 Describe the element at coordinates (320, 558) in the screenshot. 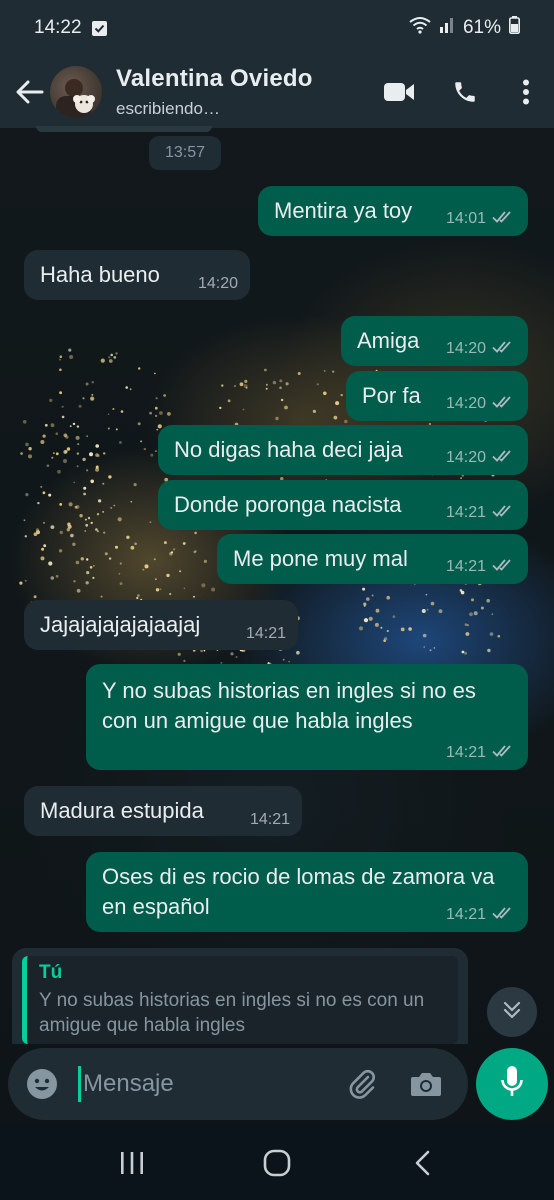

I see `message-text: Me pone muy mal` at that location.